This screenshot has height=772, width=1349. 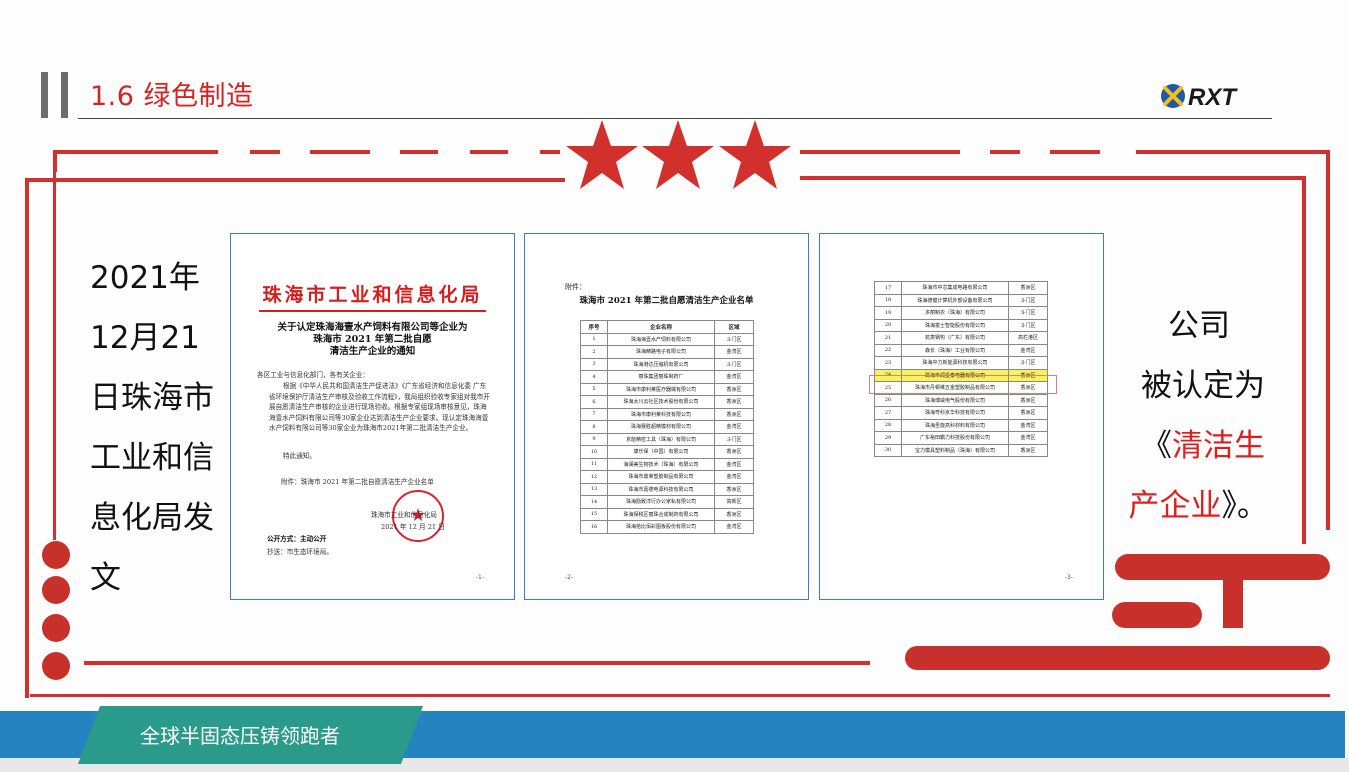 What do you see at coordinates (297, 539) in the screenshot?
I see `doc1-disclosure: 公开方式：主动公开` at bounding box center [297, 539].